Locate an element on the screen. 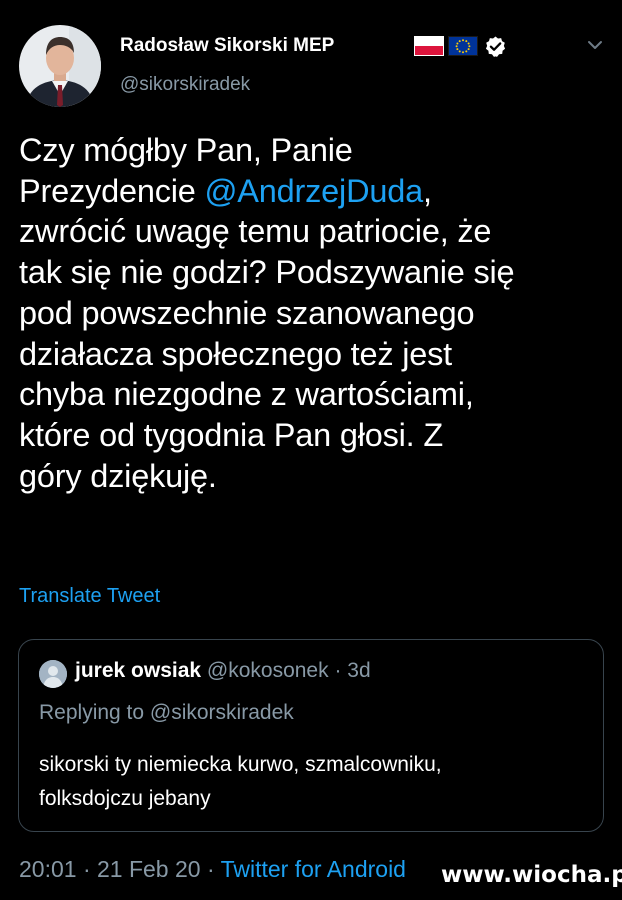 The width and height of the screenshot is (622, 900). tweet-text-line: Prezydencie @AndrzejDuda, is located at coordinates (225, 190).